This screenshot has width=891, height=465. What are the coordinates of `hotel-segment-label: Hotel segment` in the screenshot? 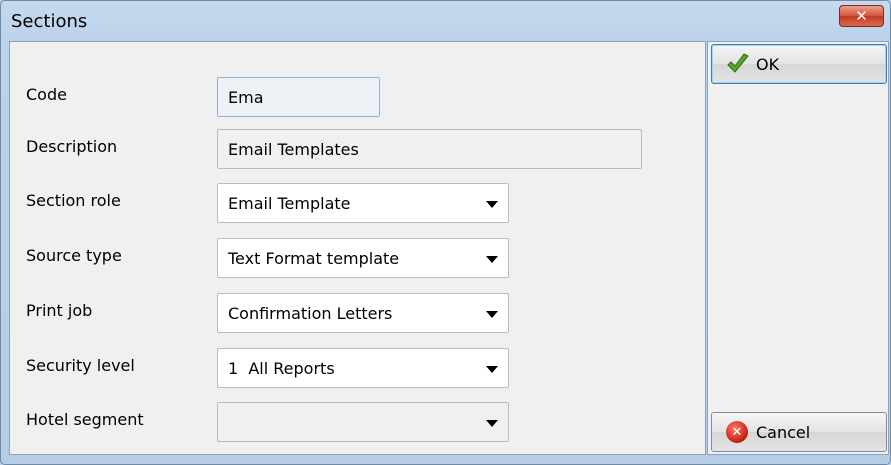 It's located at (85, 419).